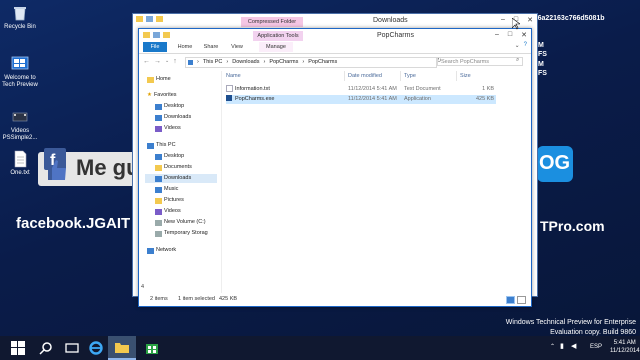 Image resolution: width=640 pixels, height=360 pixels. What do you see at coordinates (96, 348) in the screenshot?
I see `internet-explorer-button` at bounding box center [96, 348].